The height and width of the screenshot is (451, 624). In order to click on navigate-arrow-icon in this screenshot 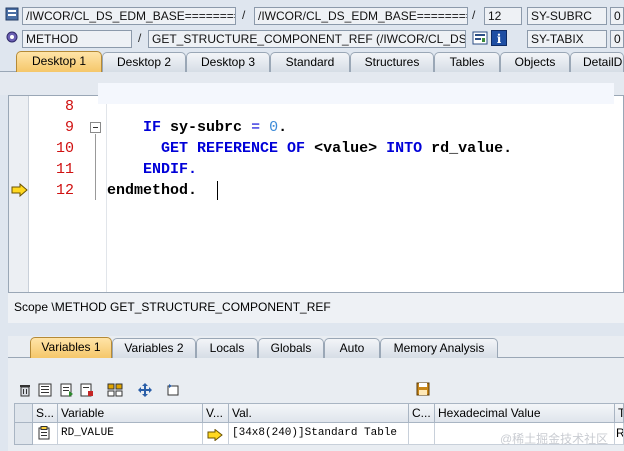, I will do `click(215, 435)`.